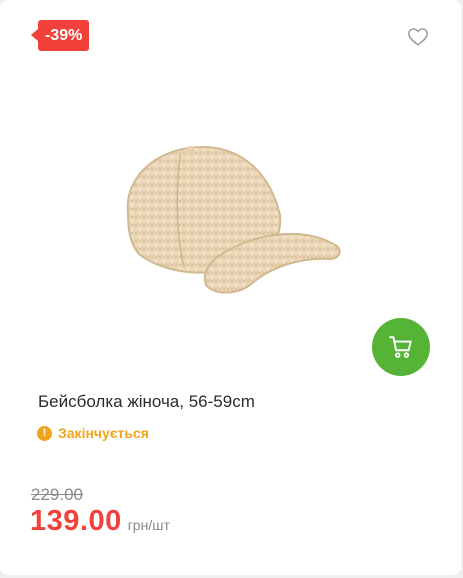  I want to click on price-unit: грн/шт, so click(148, 525).